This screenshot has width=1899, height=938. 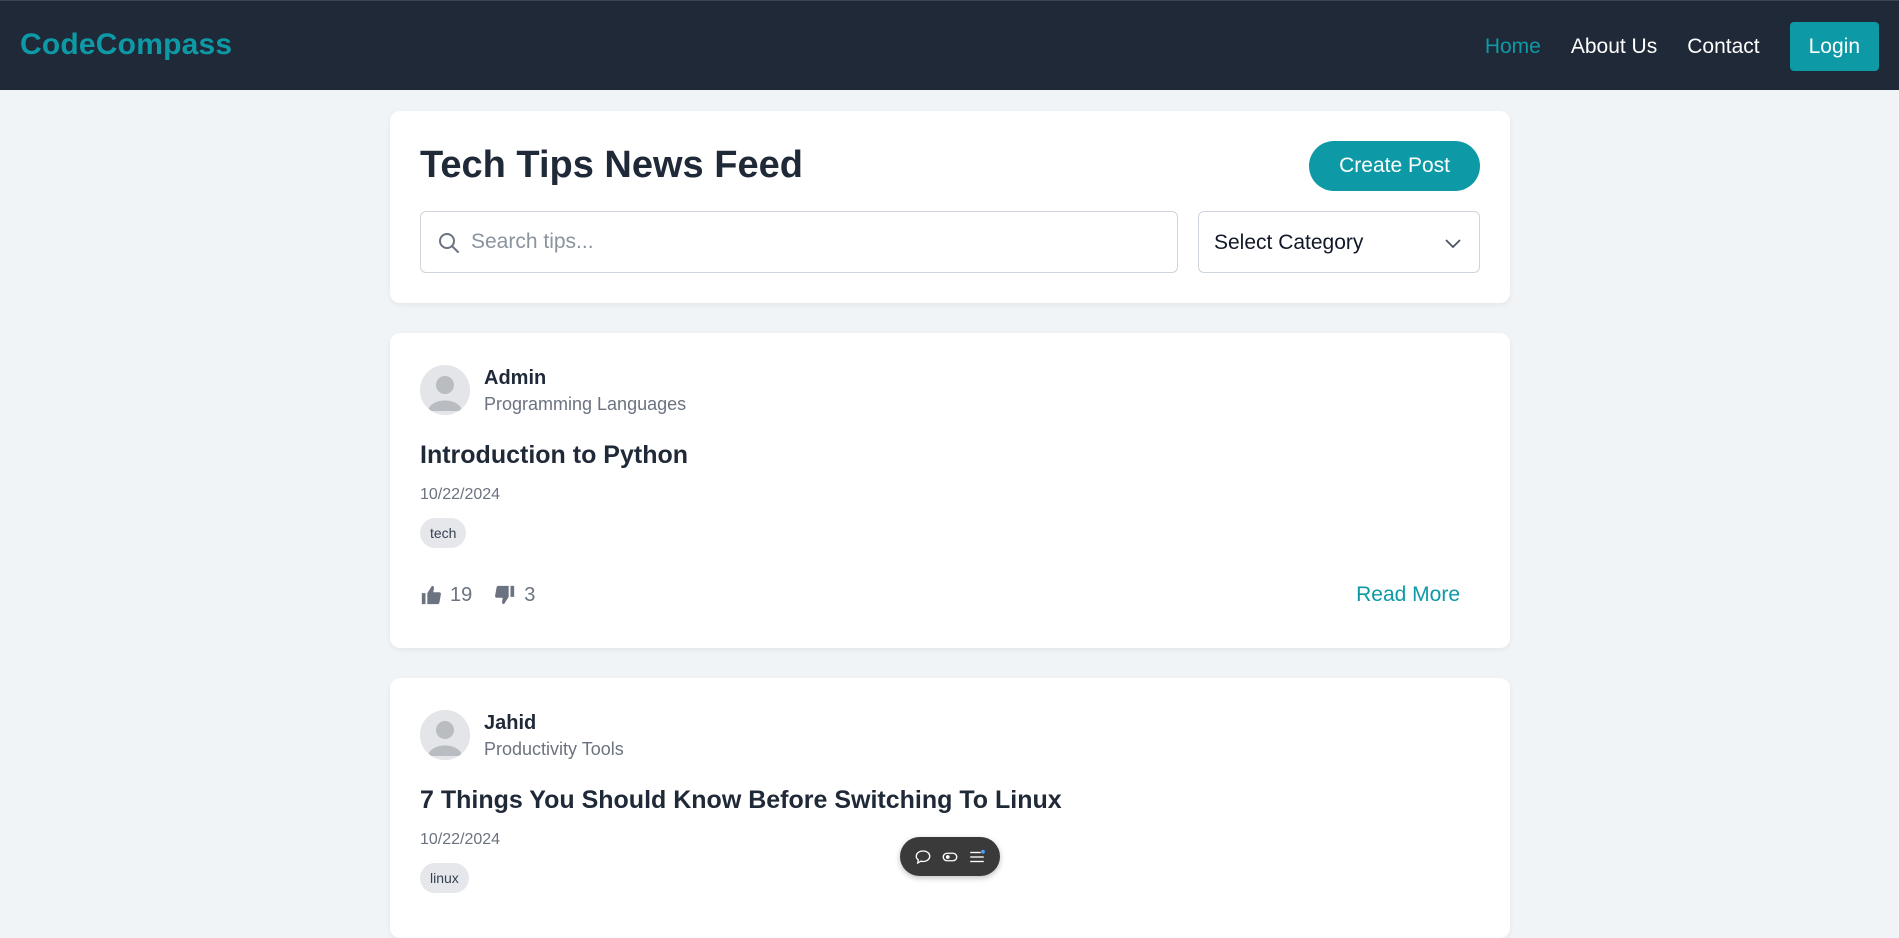 What do you see at coordinates (443, 533) in the screenshot?
I see `post-tag: tech` at bounding box center [443, 533].